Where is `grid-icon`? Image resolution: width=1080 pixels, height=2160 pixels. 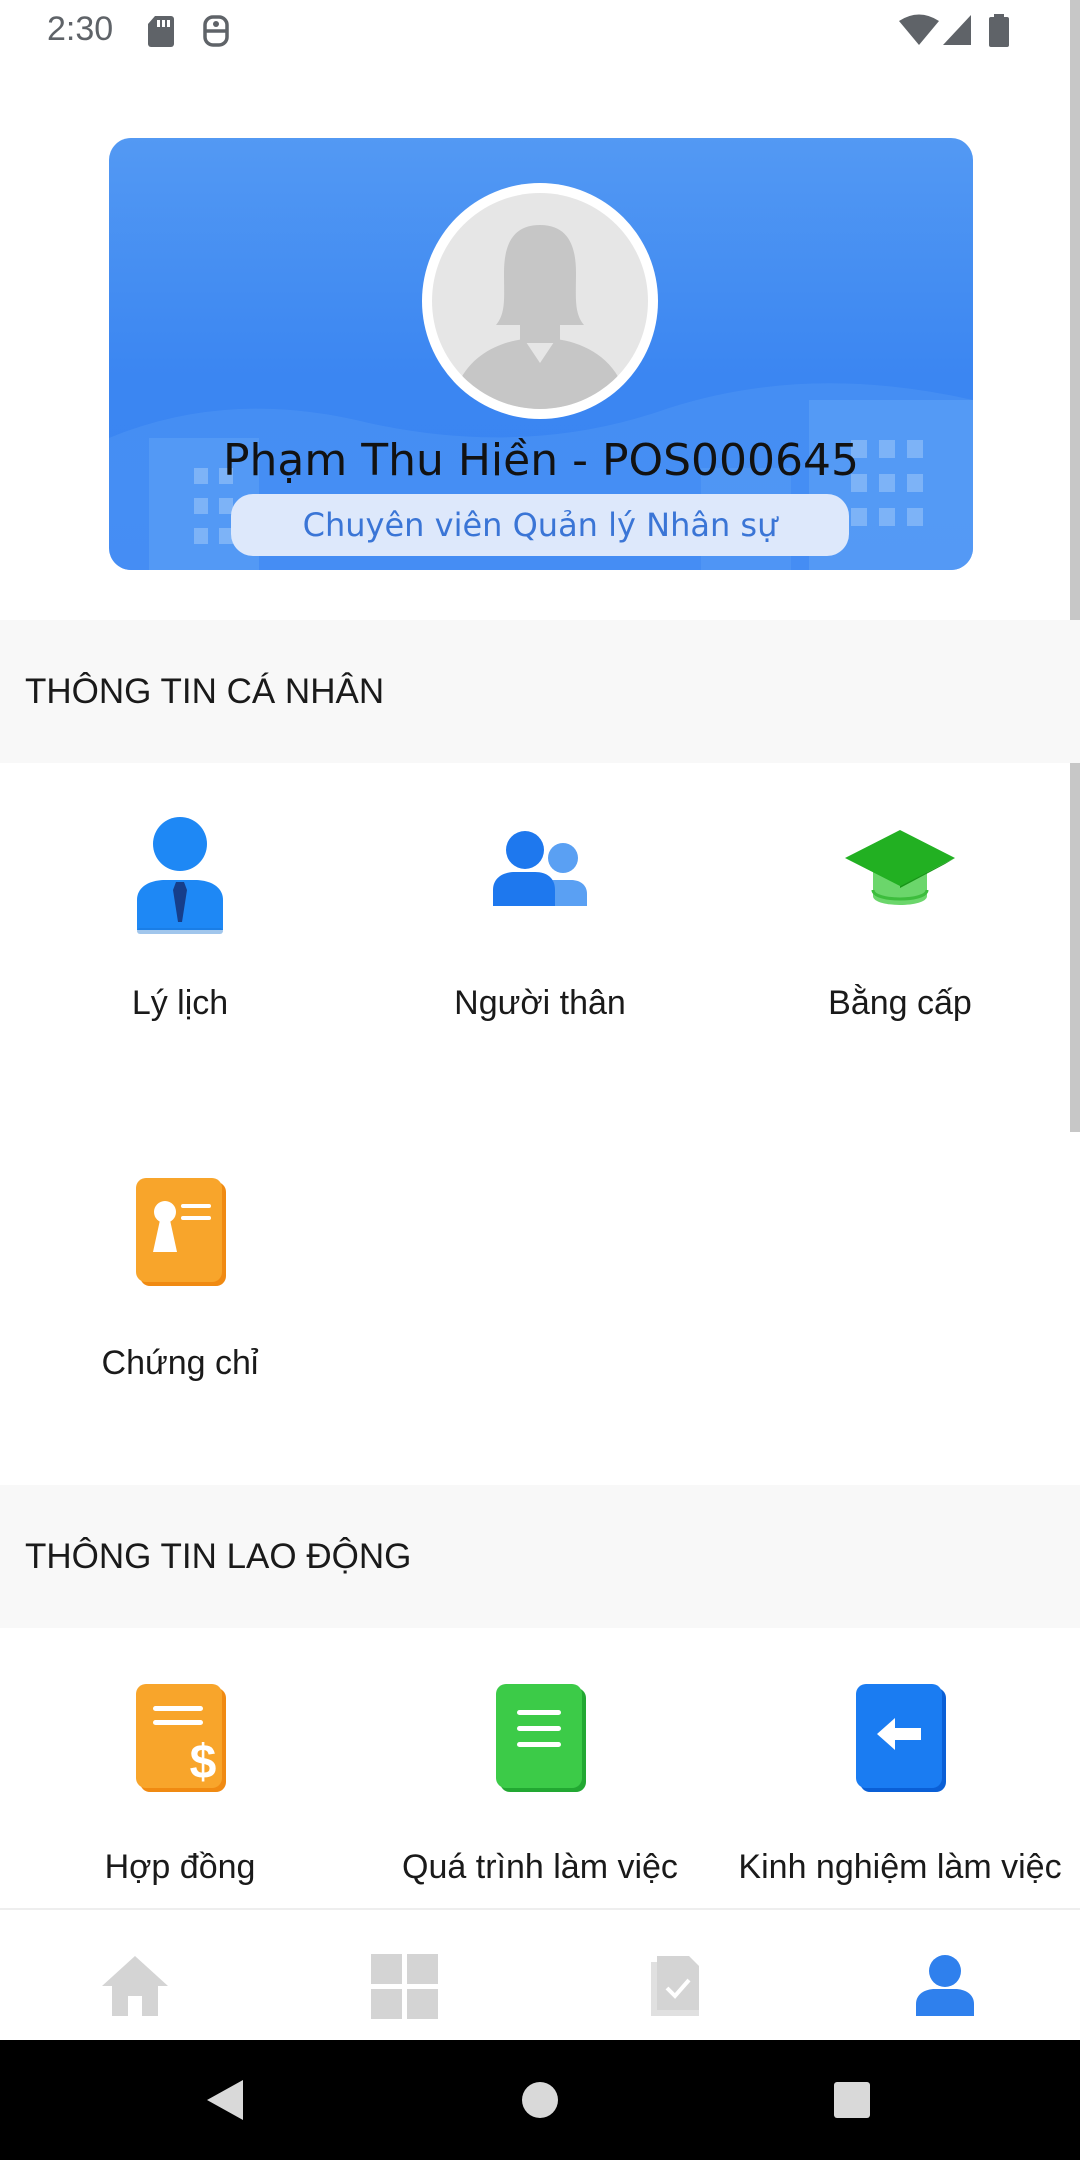
grid-icon is located at coordinates (404, 1986).